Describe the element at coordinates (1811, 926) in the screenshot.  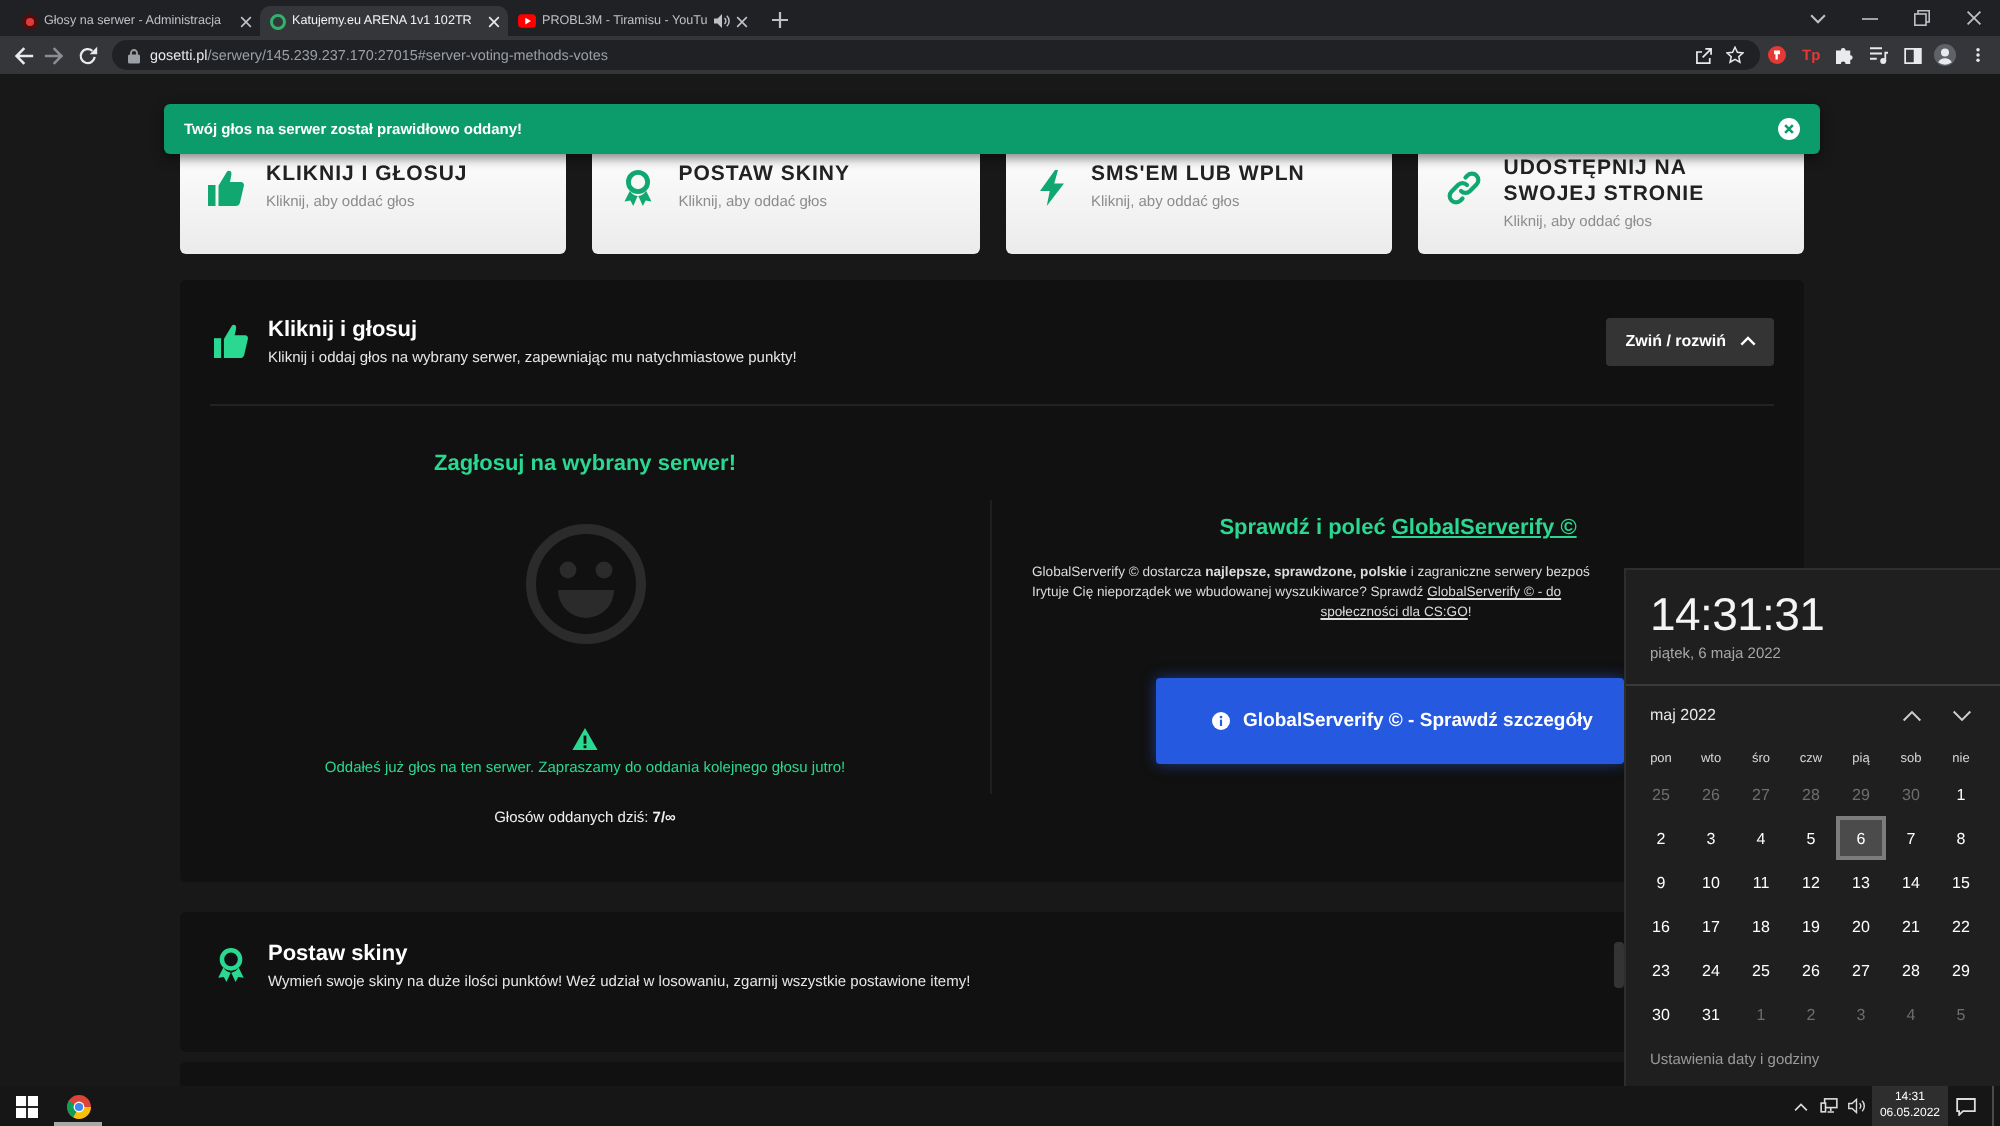
I see `calendar-day: 19` at that location.